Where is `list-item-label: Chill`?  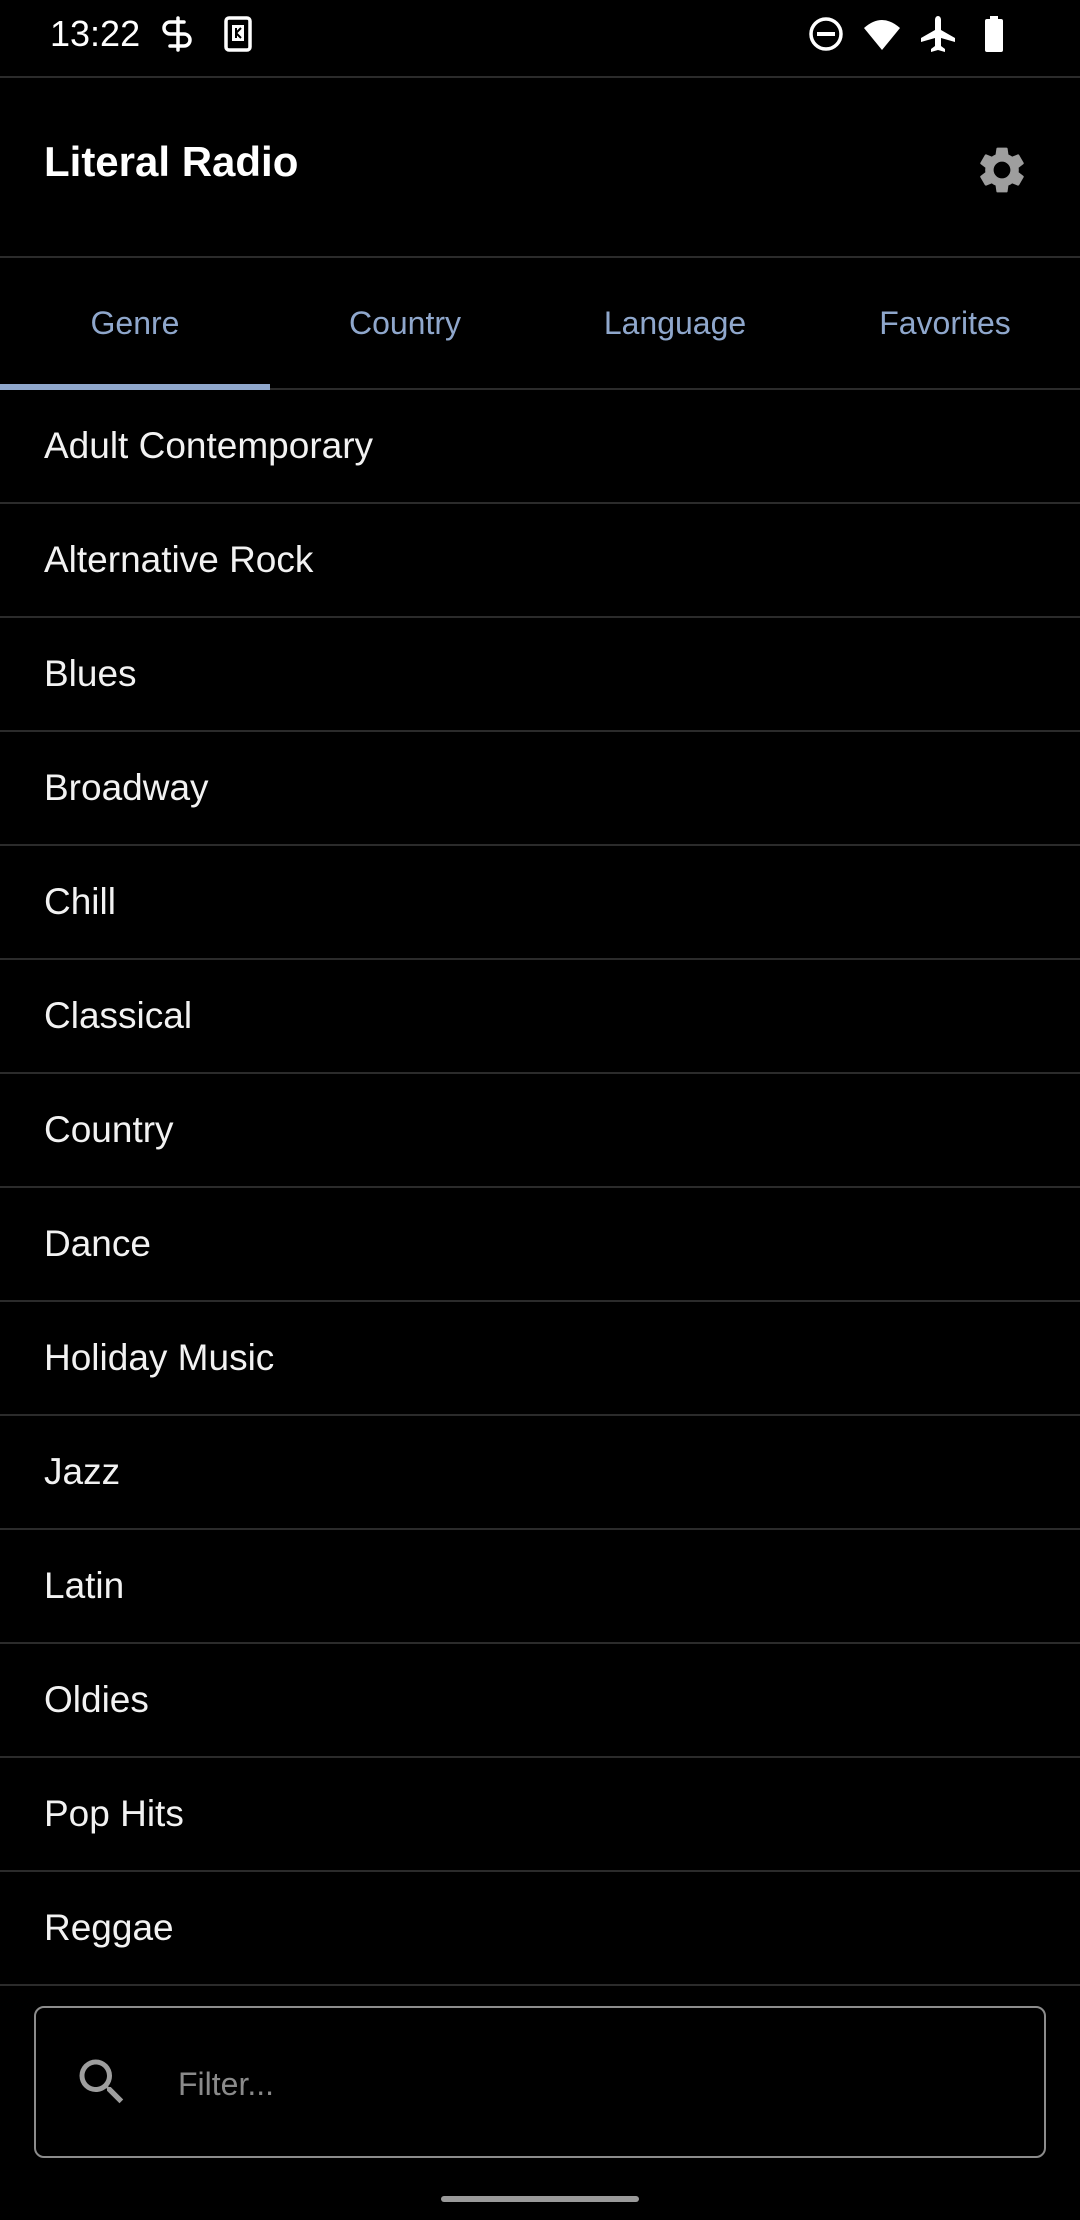 list-item-label: Chill is located at coordinates (80, 901).